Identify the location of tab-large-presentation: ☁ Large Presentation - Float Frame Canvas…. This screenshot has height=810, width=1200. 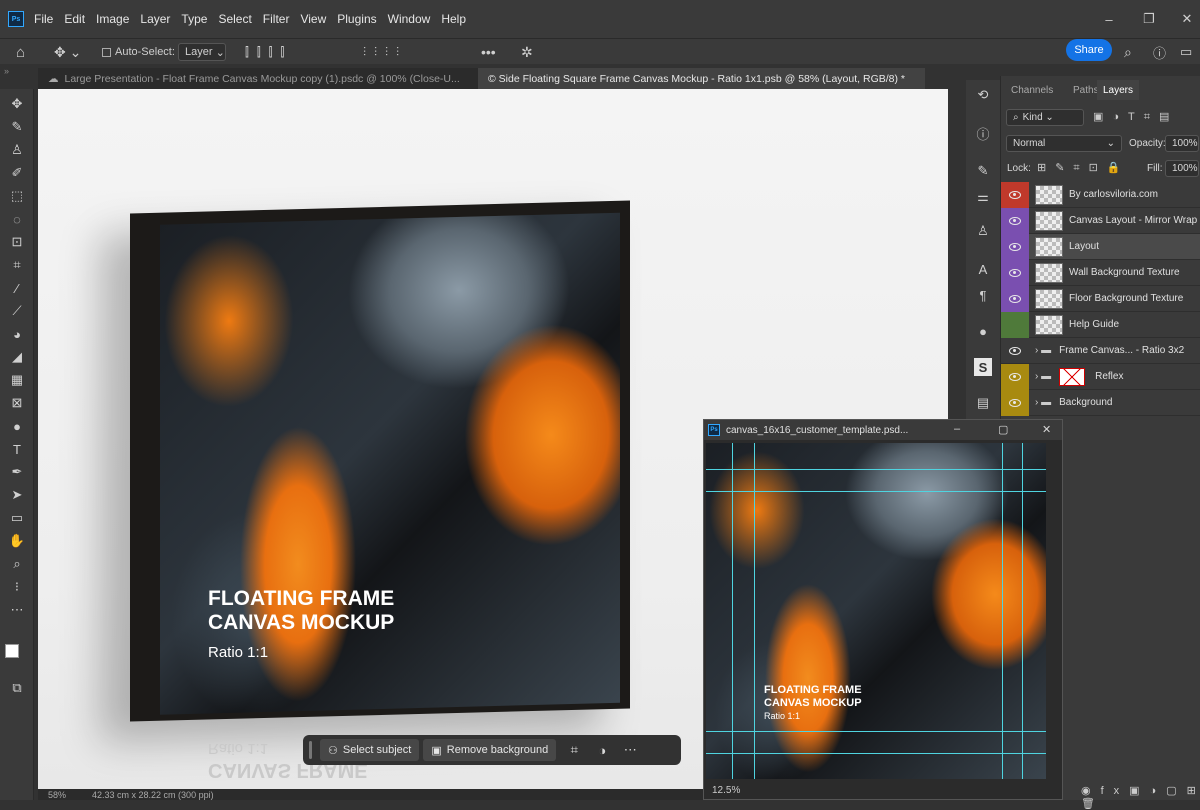
(258, 78).